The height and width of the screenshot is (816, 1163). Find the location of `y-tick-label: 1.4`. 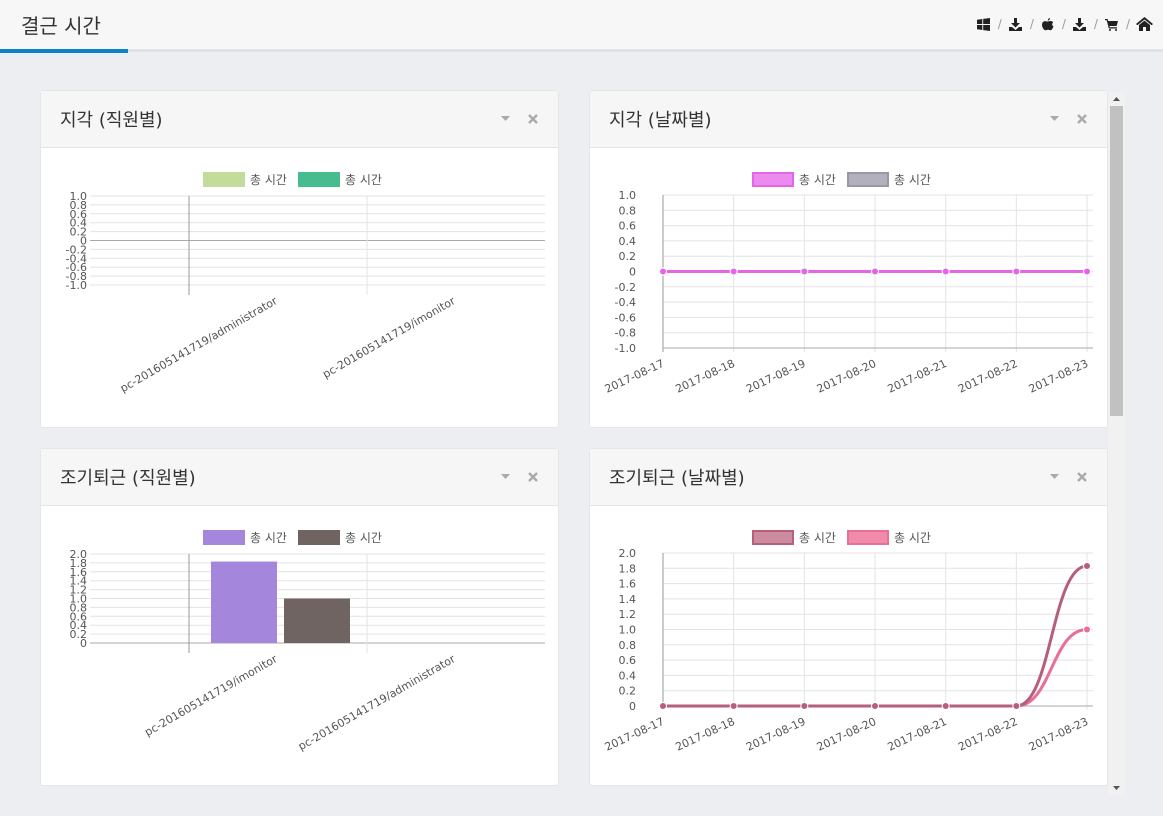

y-tick-label: 1.4 is located at coordinates (628, 599).